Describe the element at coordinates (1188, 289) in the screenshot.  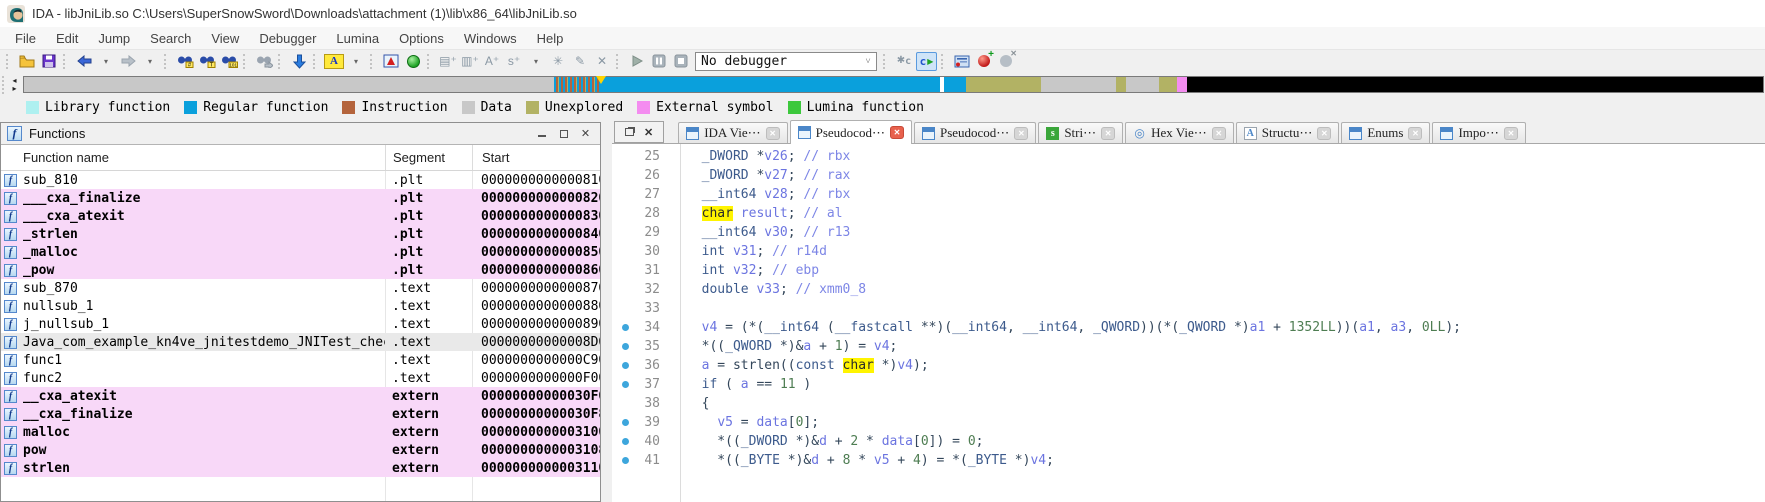
I see `pseudocode-line-32: 32 double v33; // xmm0_8` at that location.